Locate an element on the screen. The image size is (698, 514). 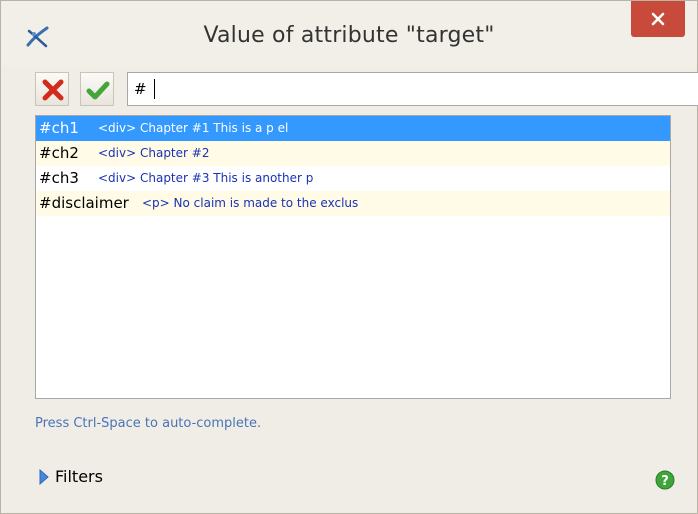
close-icon is located at coordinates (658, 19).